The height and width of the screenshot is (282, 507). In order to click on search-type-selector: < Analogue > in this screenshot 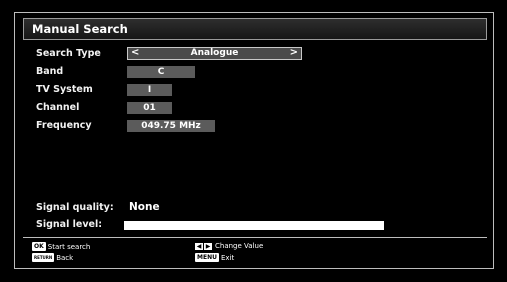, I will do `click(214, 53)`.